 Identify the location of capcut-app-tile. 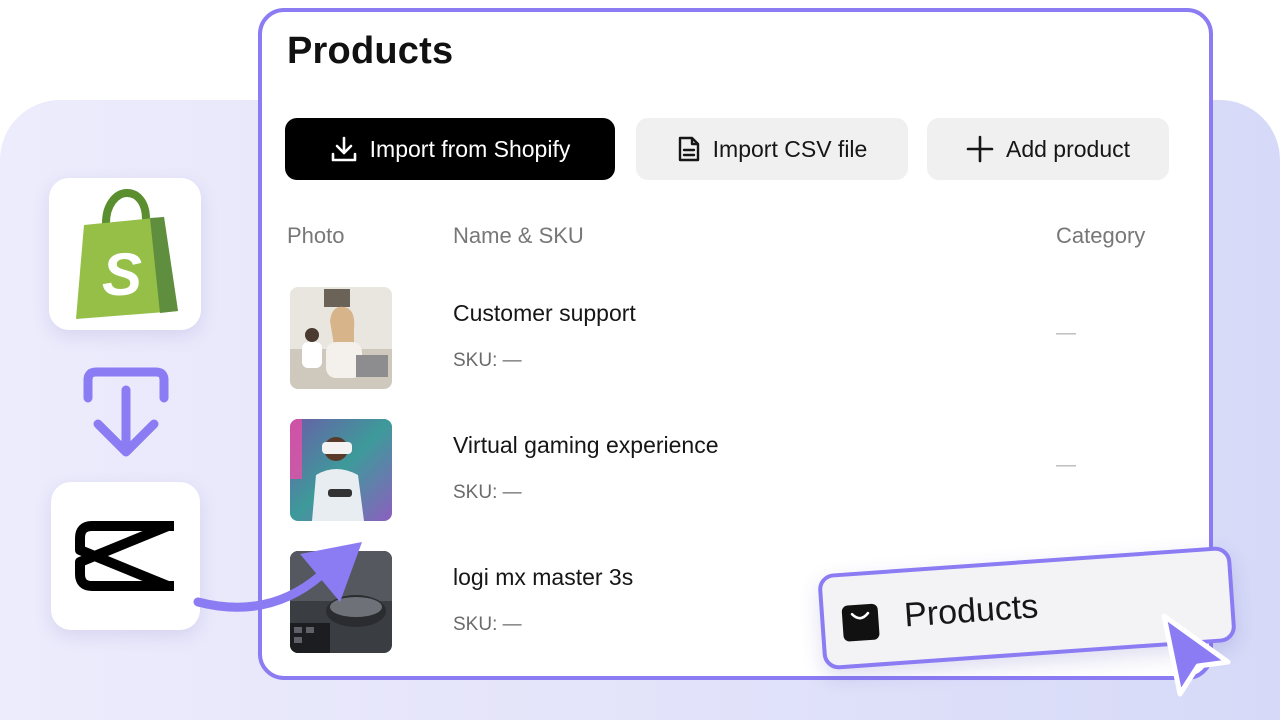
(125, 556).